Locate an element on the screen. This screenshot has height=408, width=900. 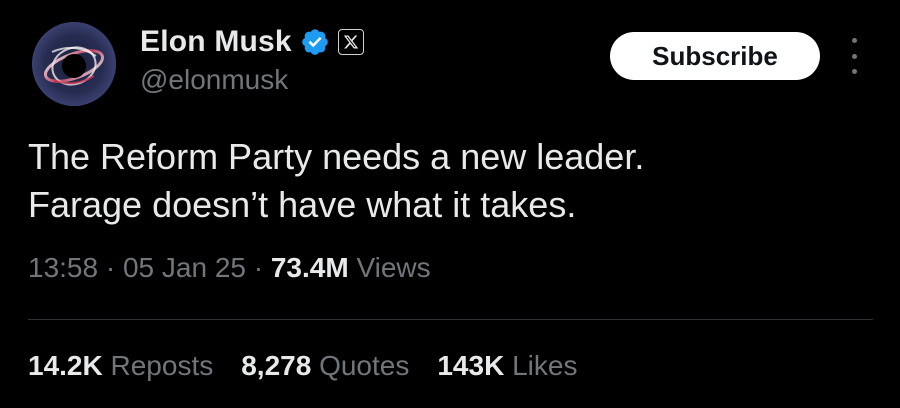
quotes-stat: 8,278 Quotes is located at coordinates (325, 366).